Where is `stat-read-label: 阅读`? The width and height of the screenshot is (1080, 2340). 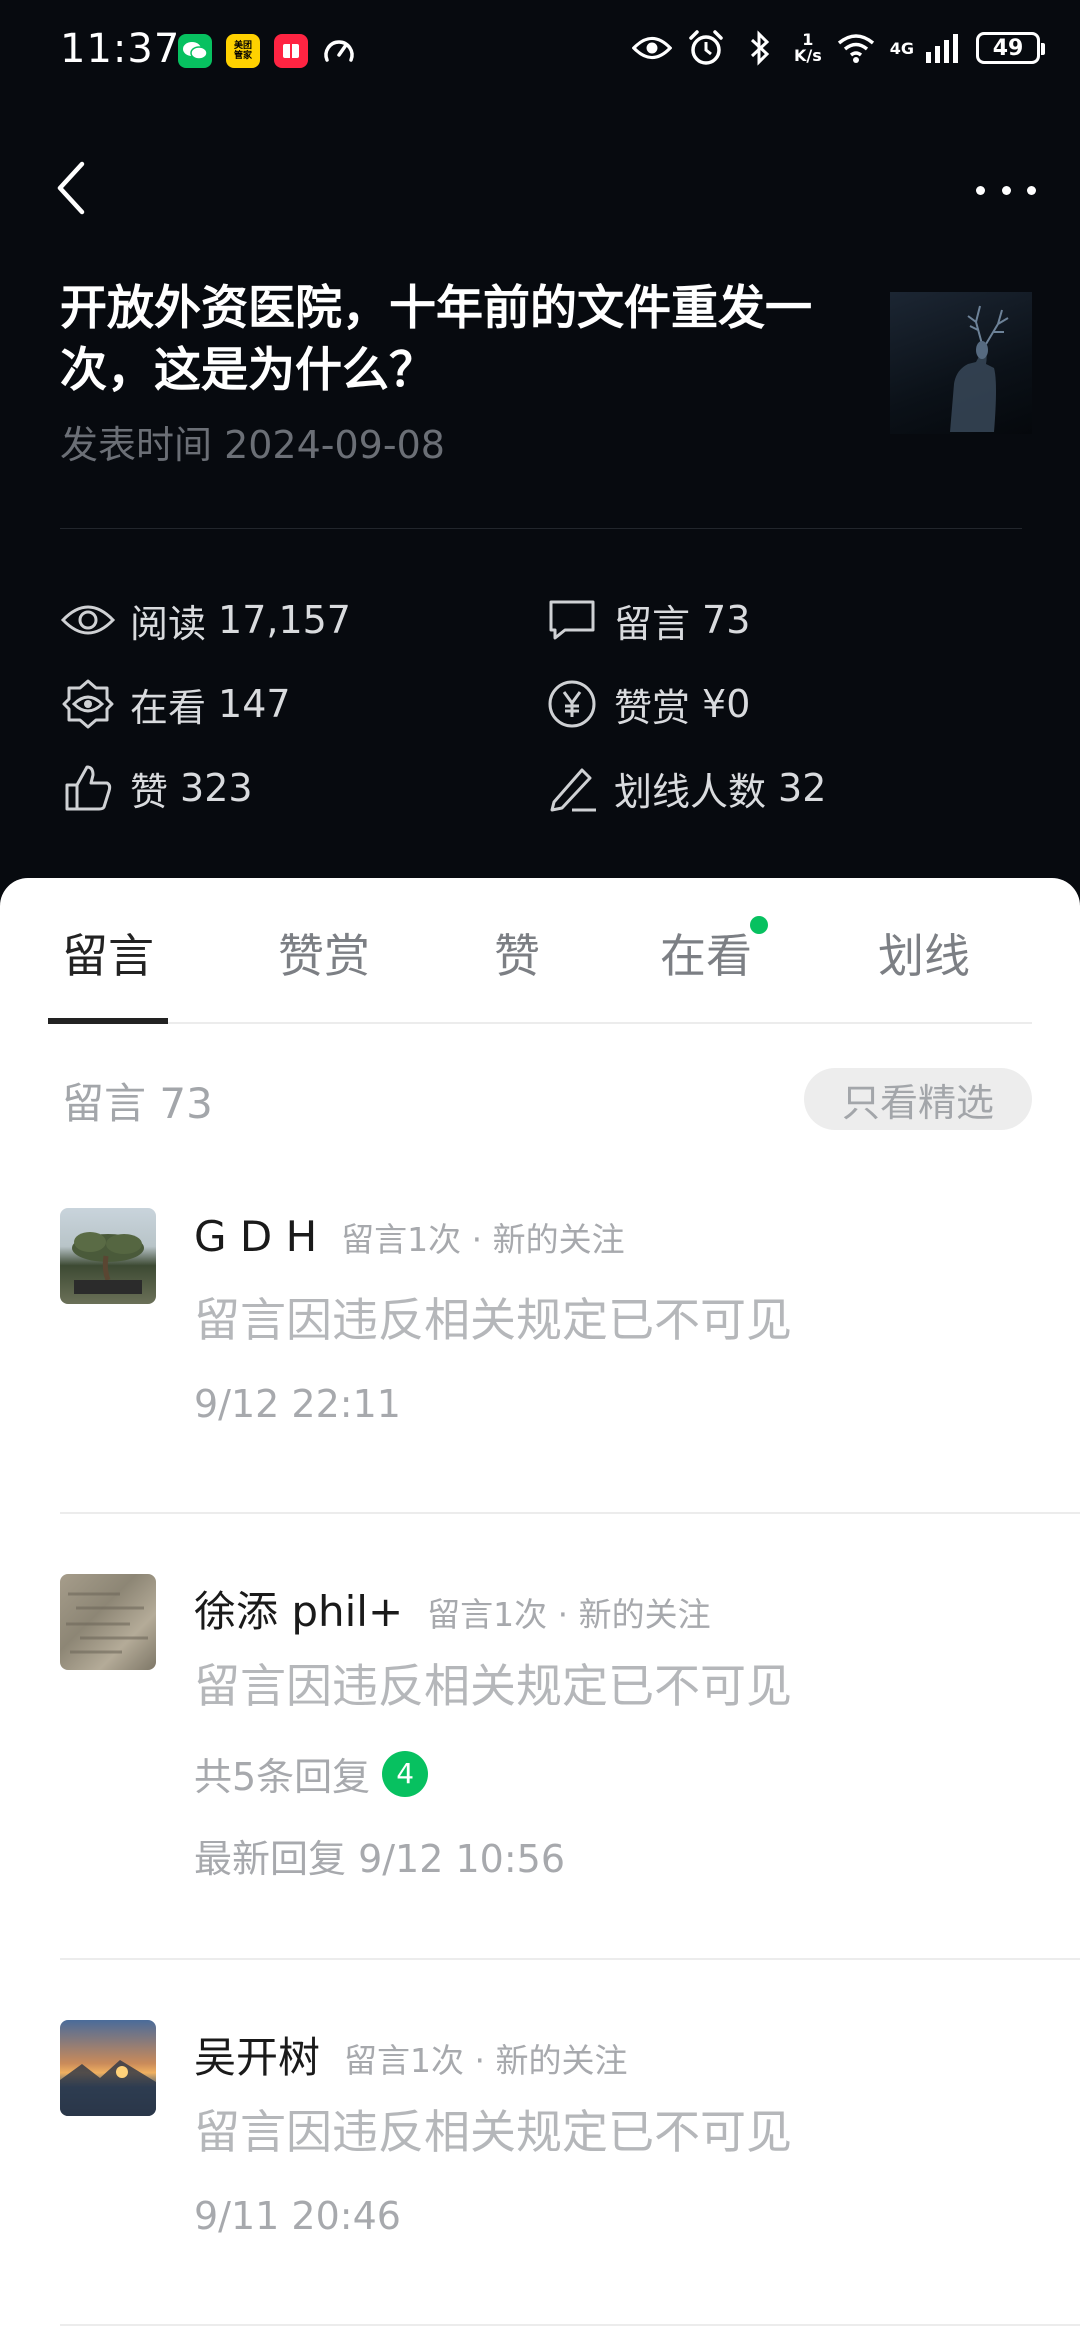 stat-read-label: 阅读 is located at coordinates (168, 623).